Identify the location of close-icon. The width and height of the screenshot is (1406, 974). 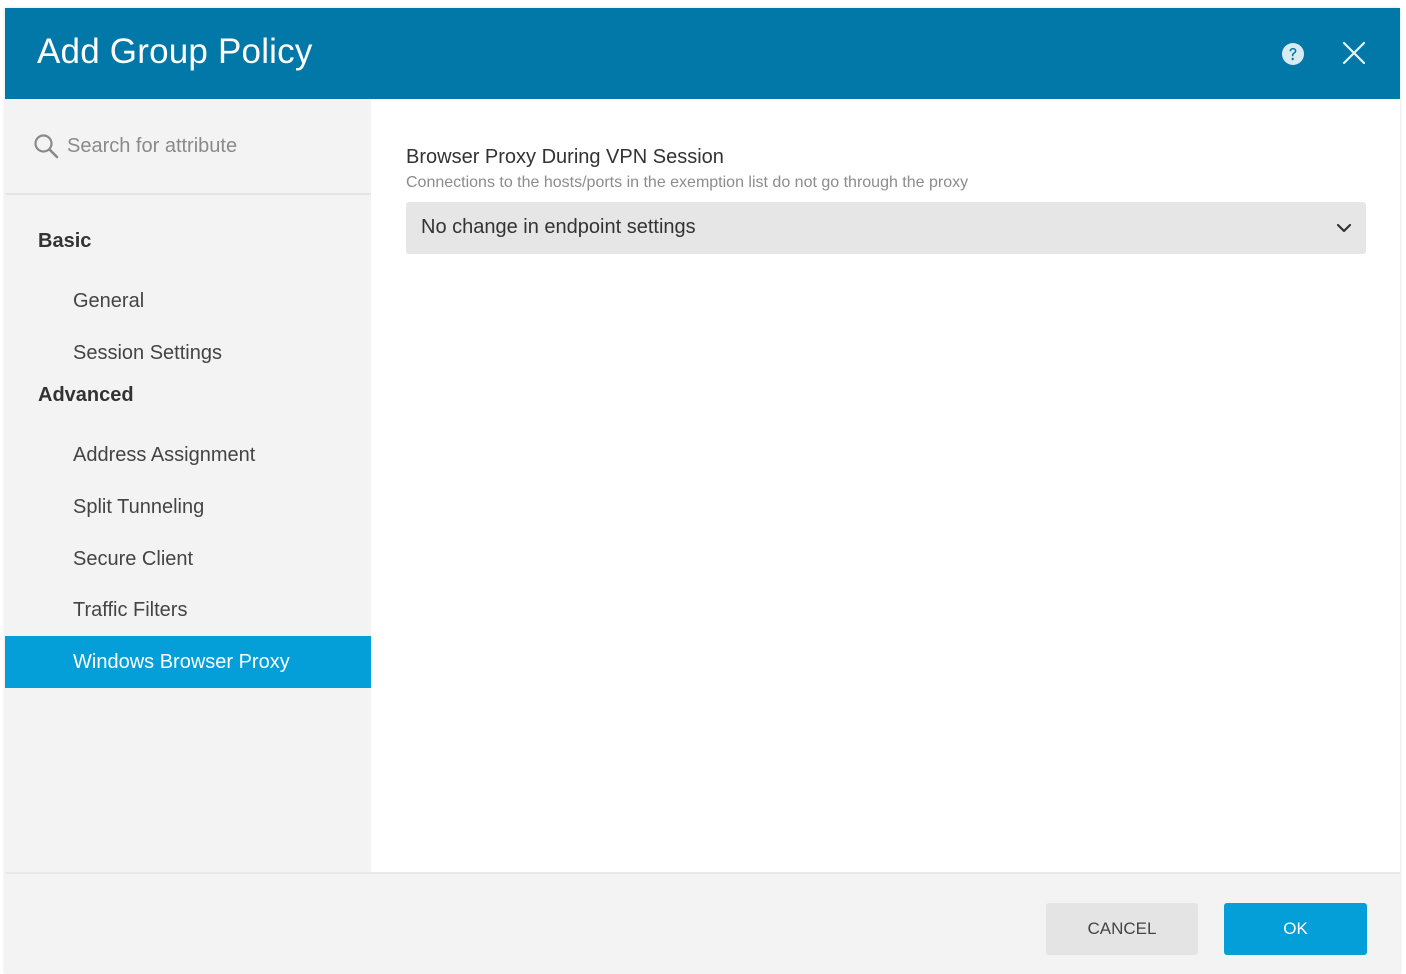
(1354, 53).